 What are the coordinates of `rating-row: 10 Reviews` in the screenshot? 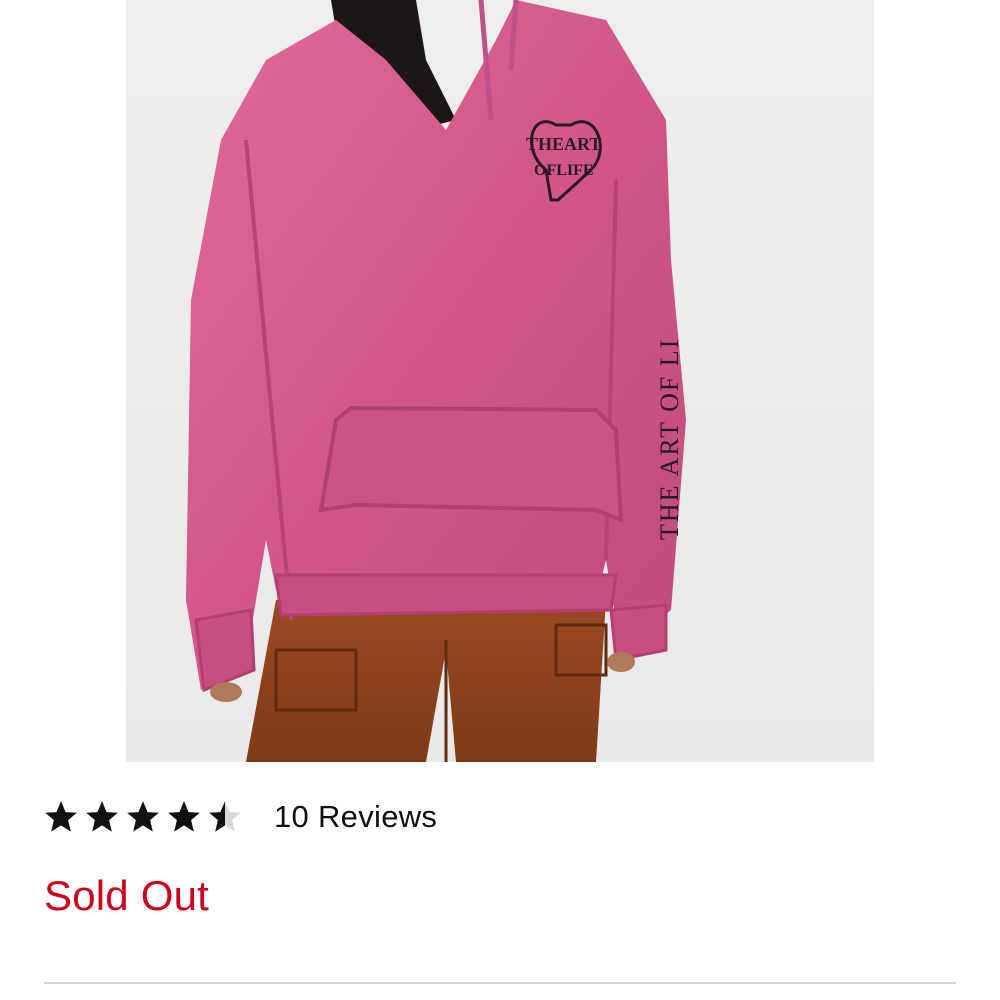 It's located at (239, 817).